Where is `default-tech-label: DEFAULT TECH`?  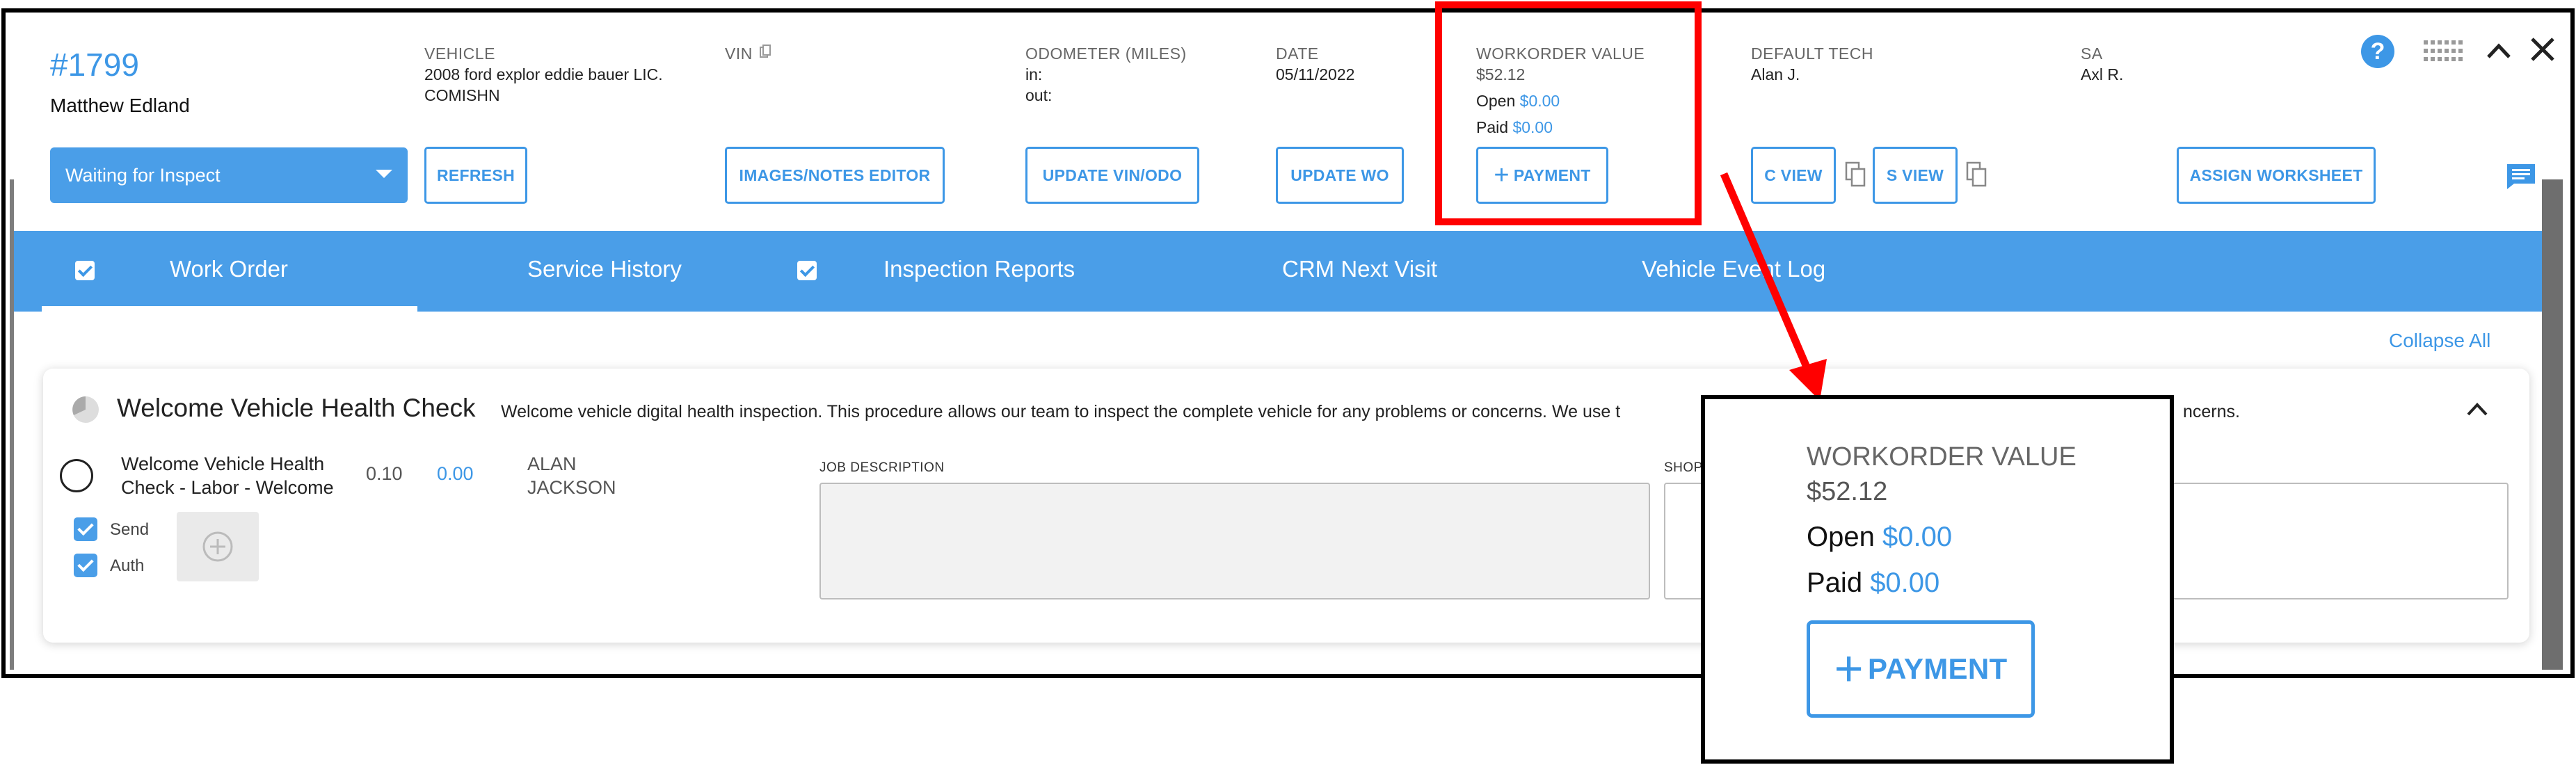
default-tech-label: DEFAULT TECH is located at coordinates (1812, 54).